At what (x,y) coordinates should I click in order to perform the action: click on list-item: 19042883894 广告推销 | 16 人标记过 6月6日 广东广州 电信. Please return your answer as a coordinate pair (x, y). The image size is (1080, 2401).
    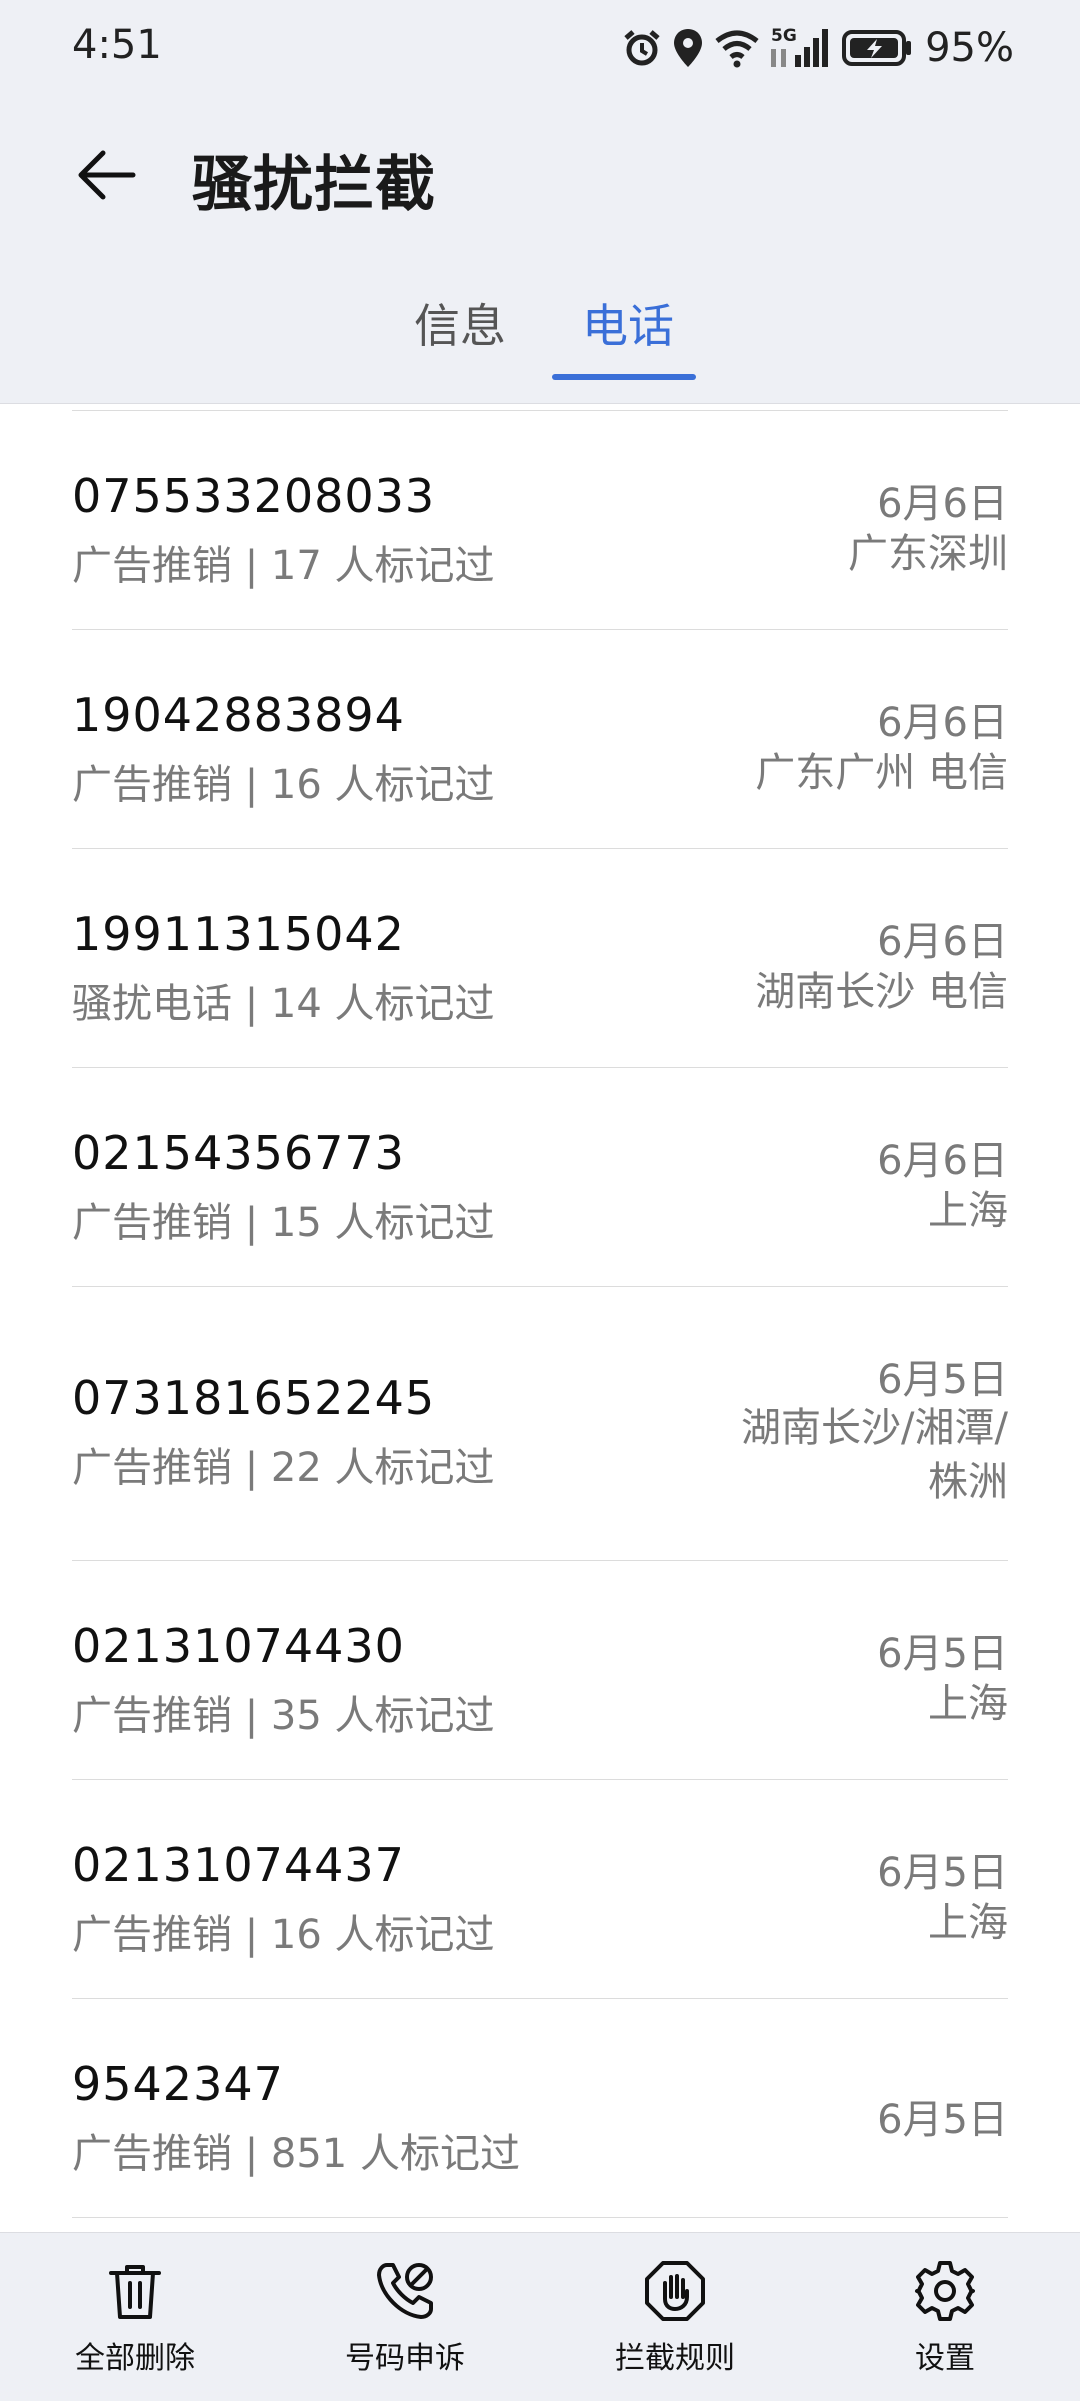
    Looking at the image, I should click on (540, 739).